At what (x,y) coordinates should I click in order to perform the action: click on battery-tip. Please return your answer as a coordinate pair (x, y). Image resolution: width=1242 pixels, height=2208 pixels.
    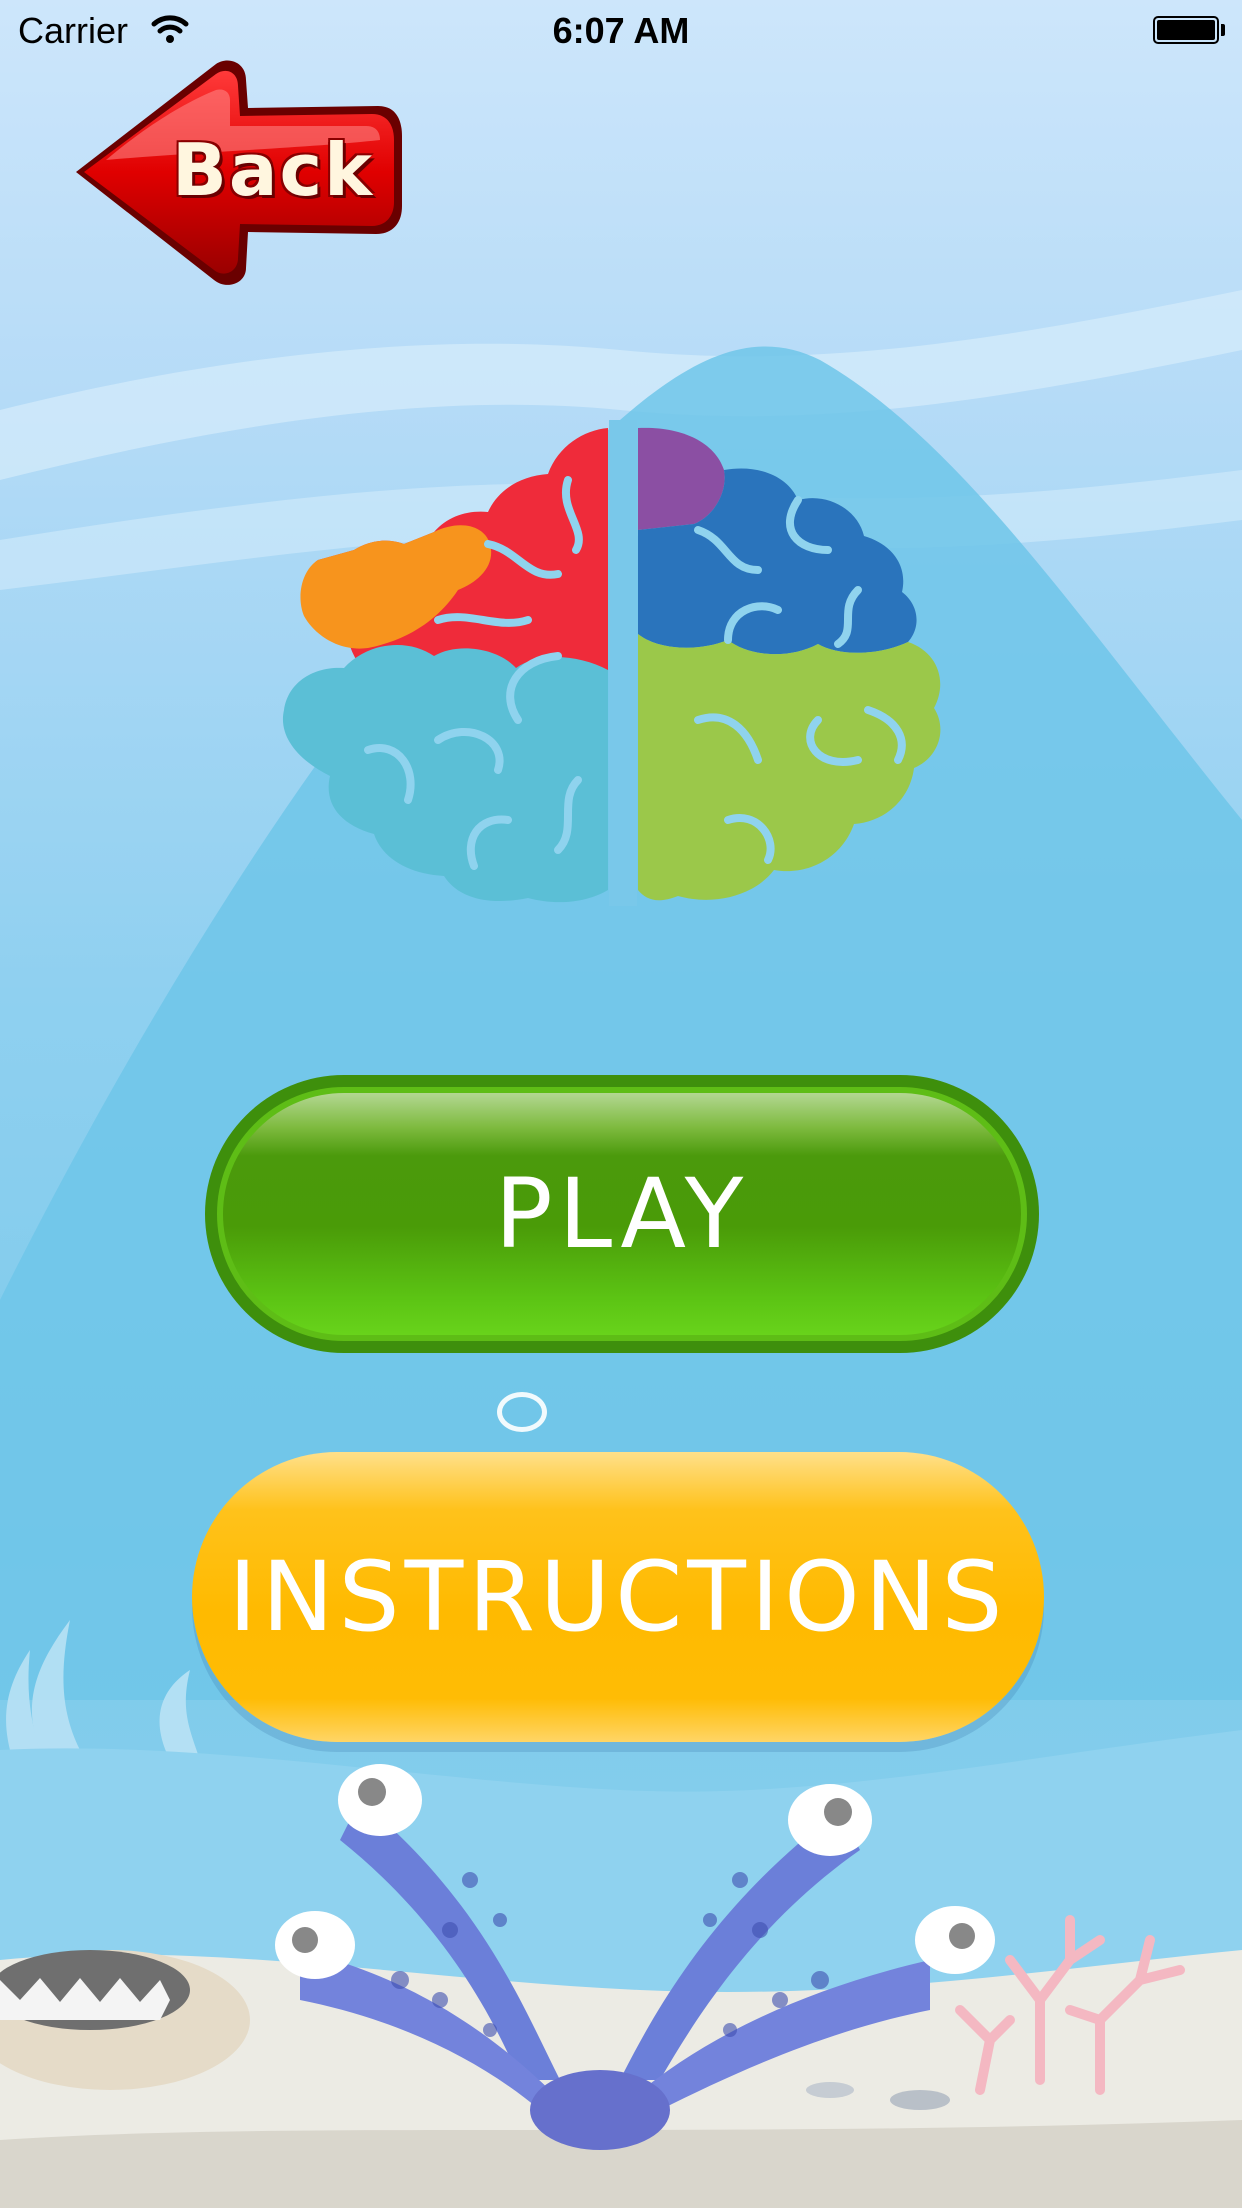
    Looking at the image, I should click on (1223, 30).